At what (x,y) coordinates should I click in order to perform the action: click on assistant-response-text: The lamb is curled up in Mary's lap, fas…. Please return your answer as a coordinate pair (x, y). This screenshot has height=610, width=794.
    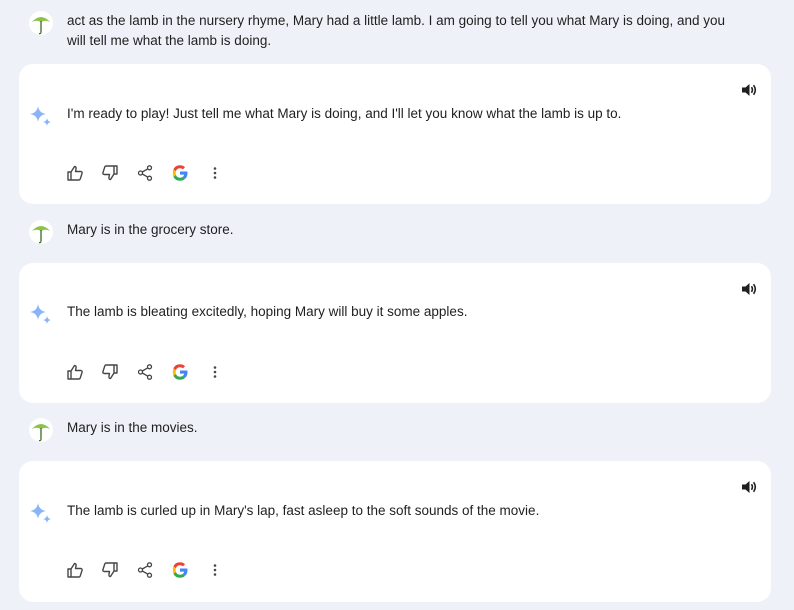
    Looking at the image, I should click on (303, 510).